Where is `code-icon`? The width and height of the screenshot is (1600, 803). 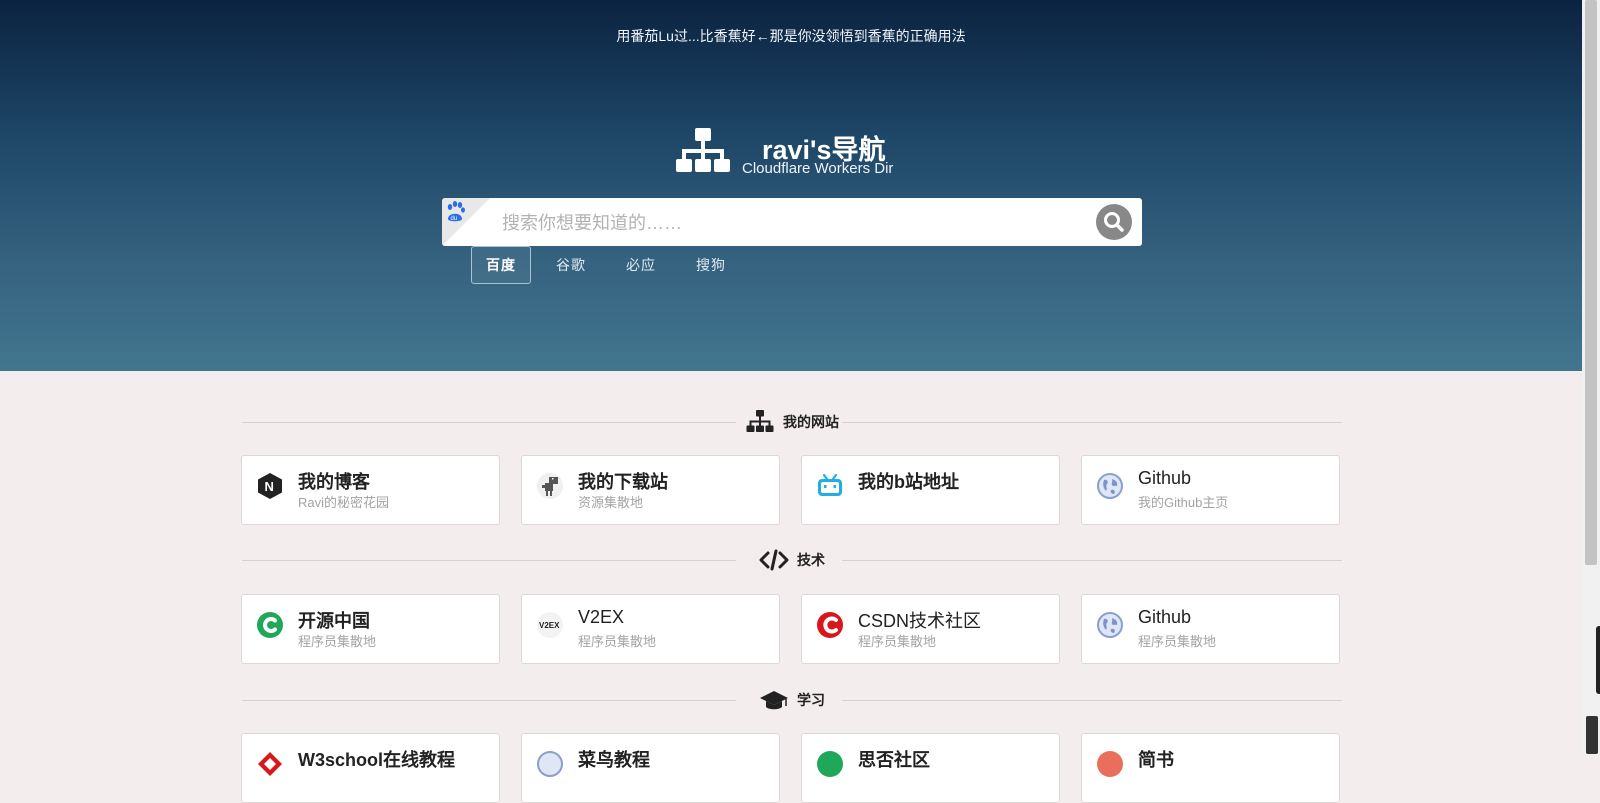
code-icon is located at coordinates (774, 560).